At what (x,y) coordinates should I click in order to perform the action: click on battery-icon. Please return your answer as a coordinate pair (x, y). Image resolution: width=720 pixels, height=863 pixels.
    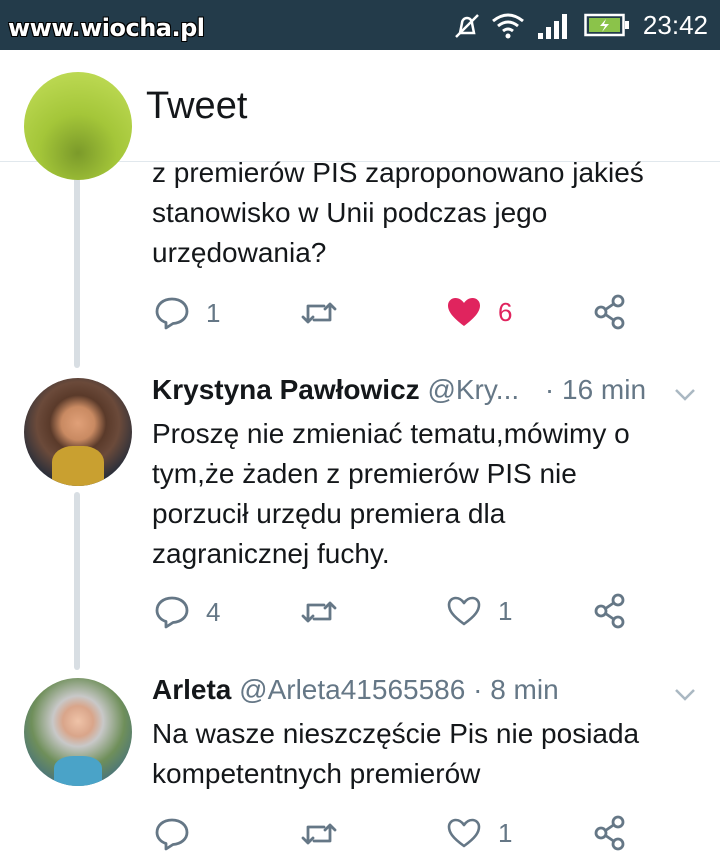
    Looking at the image, I should click on (606, 25).